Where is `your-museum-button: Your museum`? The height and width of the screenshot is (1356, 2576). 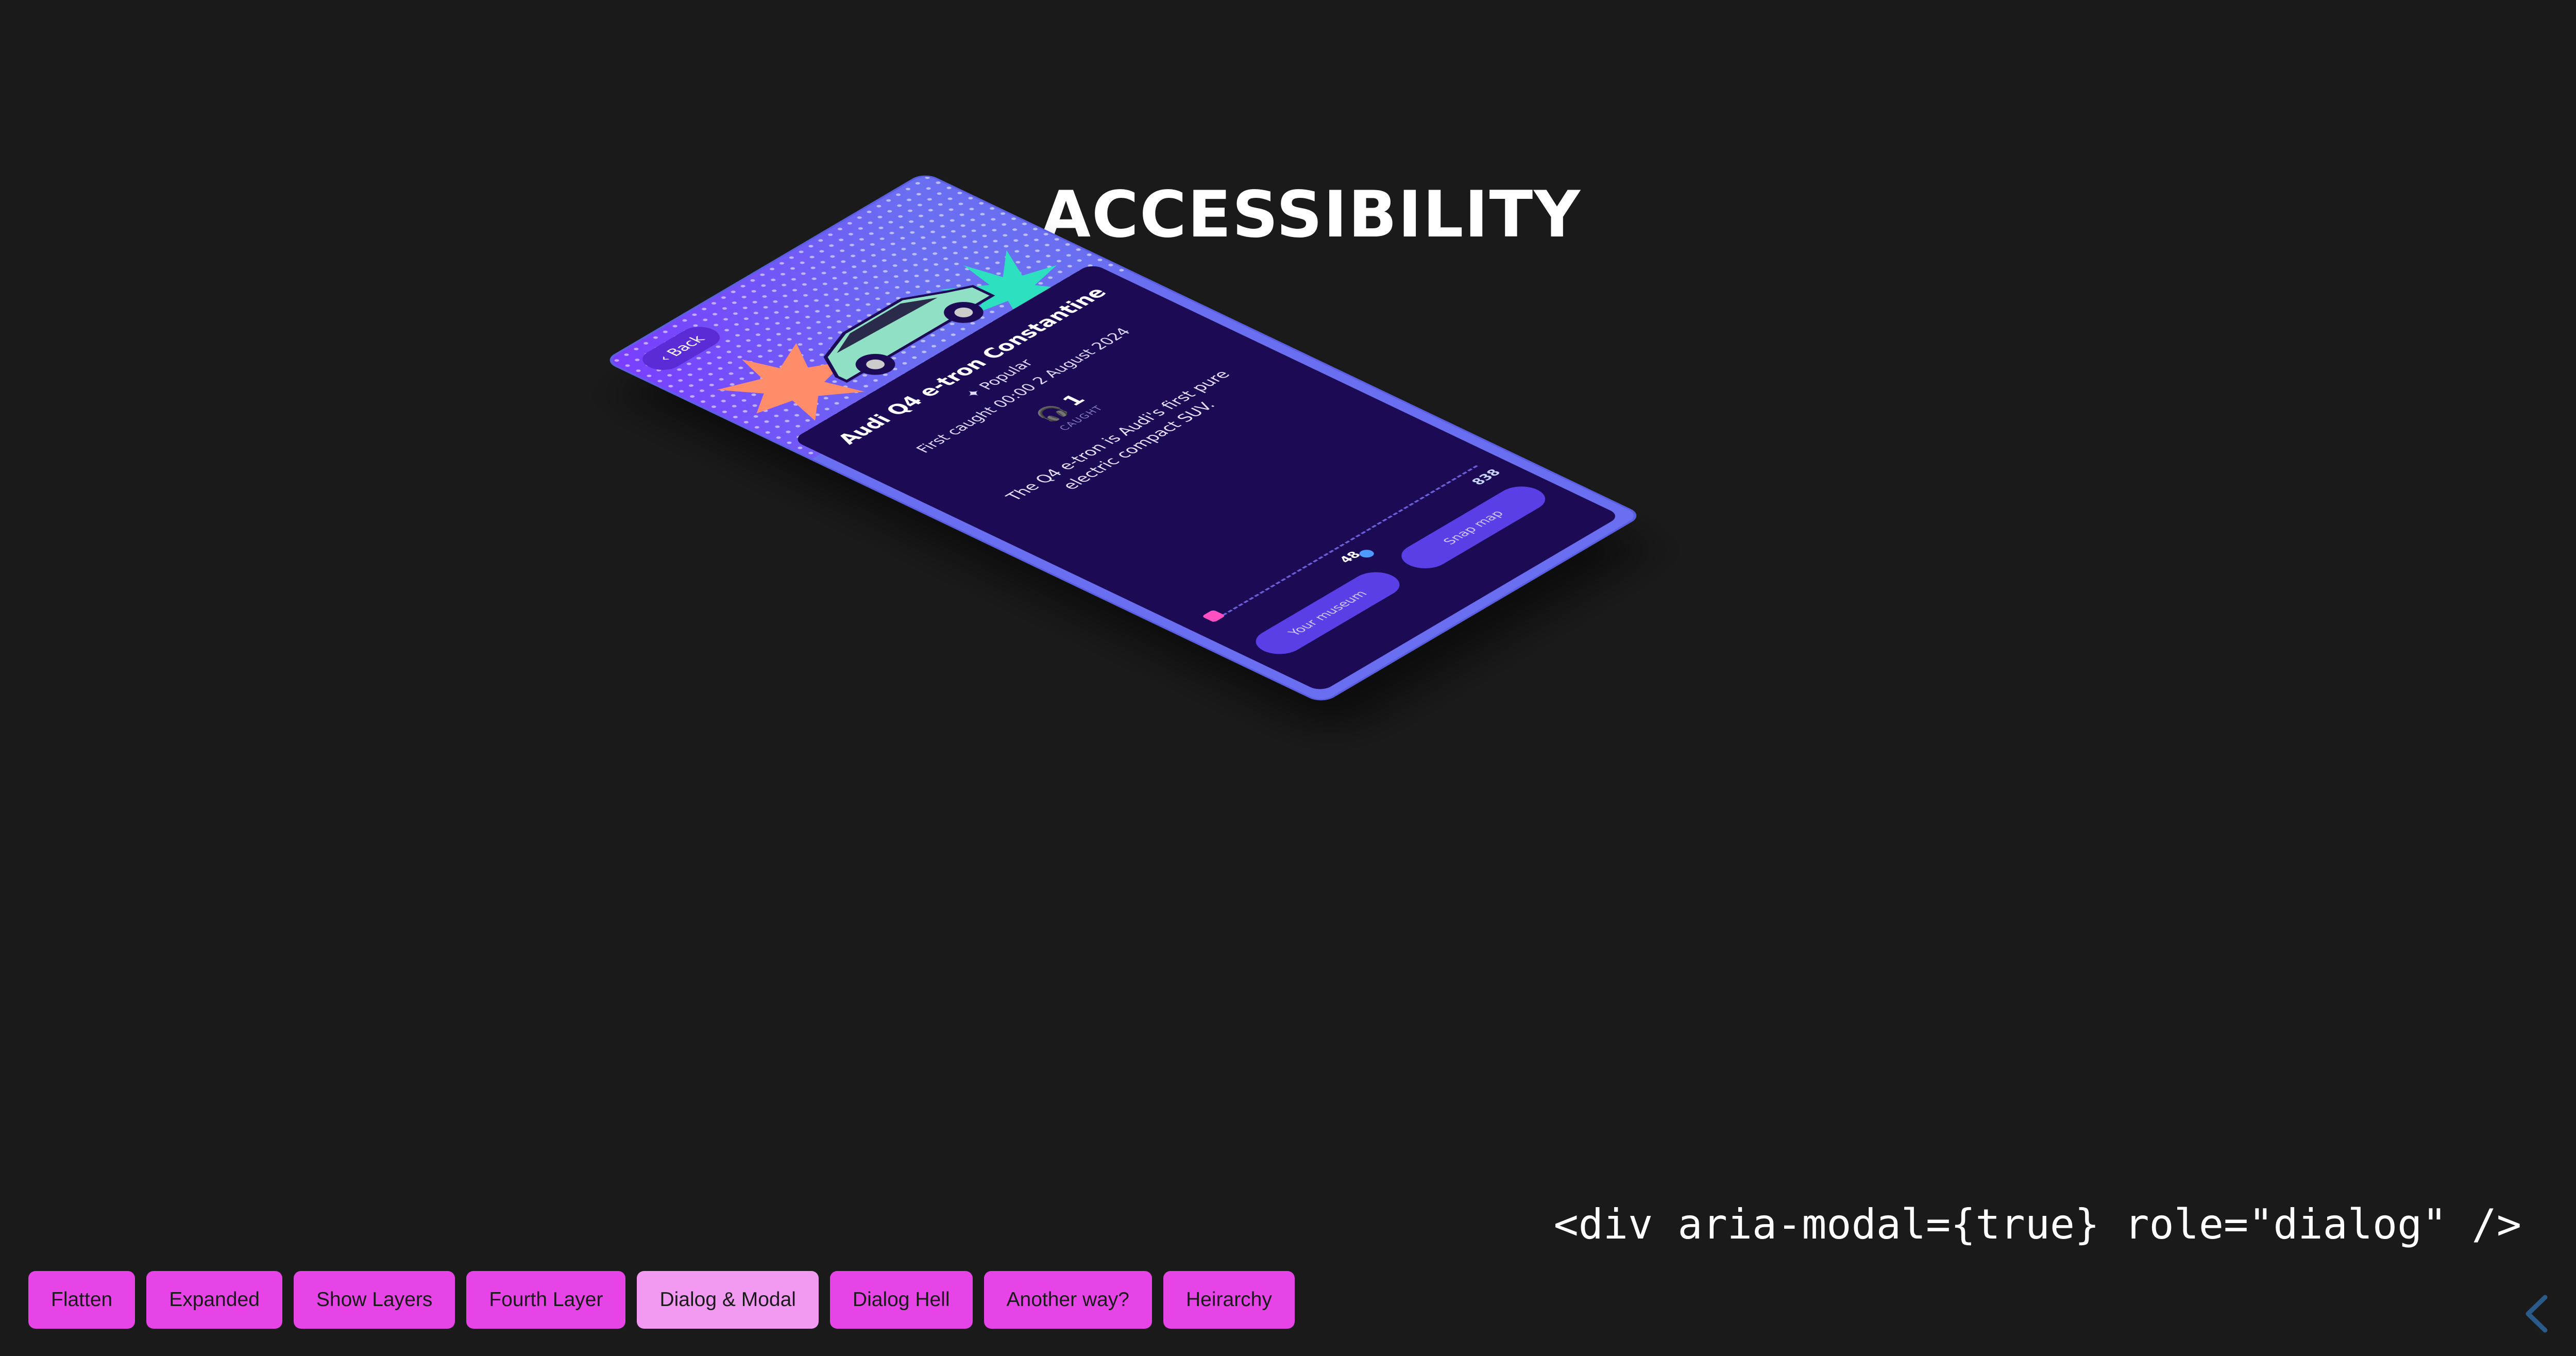
your-museum-button: Your museum is located at coordinates (1328, 613).